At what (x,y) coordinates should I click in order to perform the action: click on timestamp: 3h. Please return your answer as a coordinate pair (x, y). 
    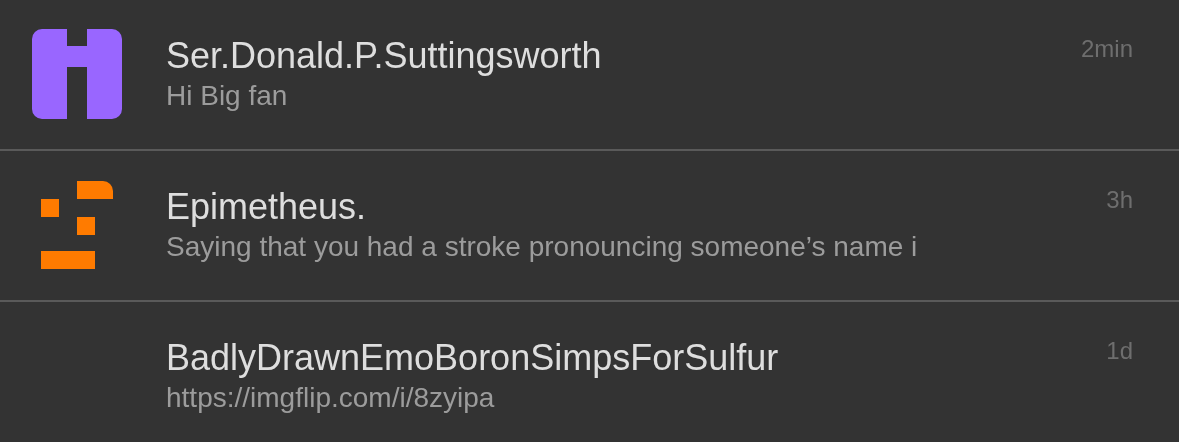
    Looking at the image, I should click on (1119, 200).